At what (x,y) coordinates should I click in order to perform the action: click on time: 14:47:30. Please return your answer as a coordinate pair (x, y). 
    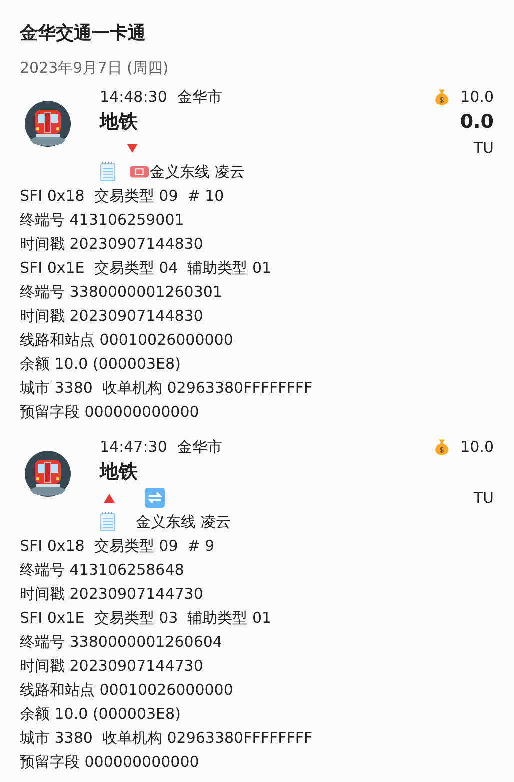
    Looking at the image, I should click on (134, 447).